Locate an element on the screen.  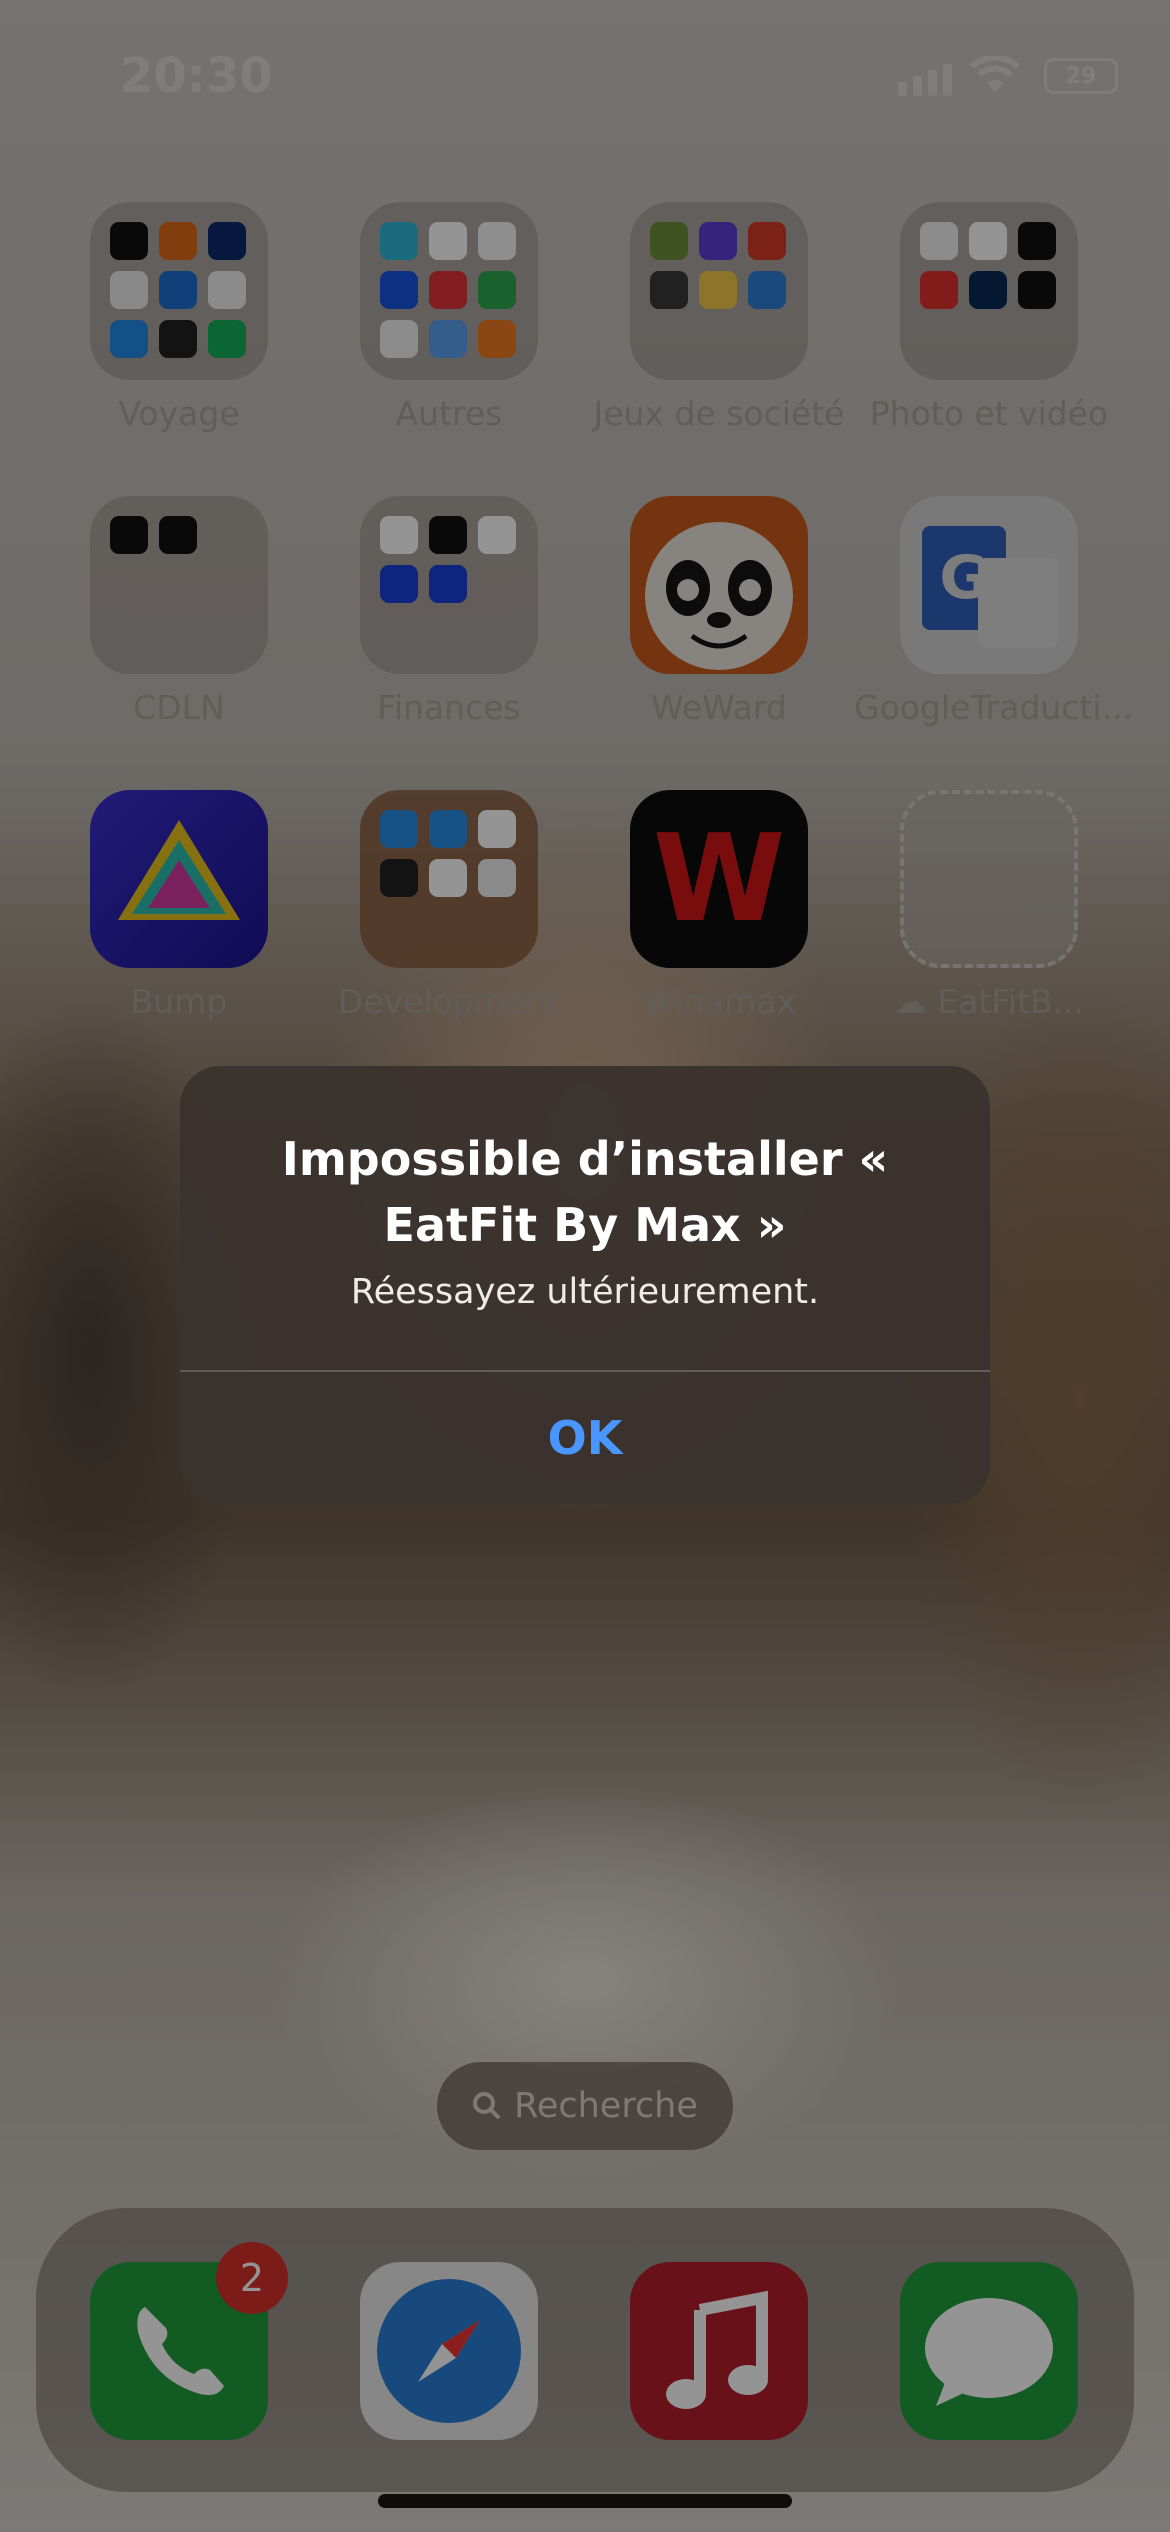
ok-button: OK is located at coordinates (585, 1438).